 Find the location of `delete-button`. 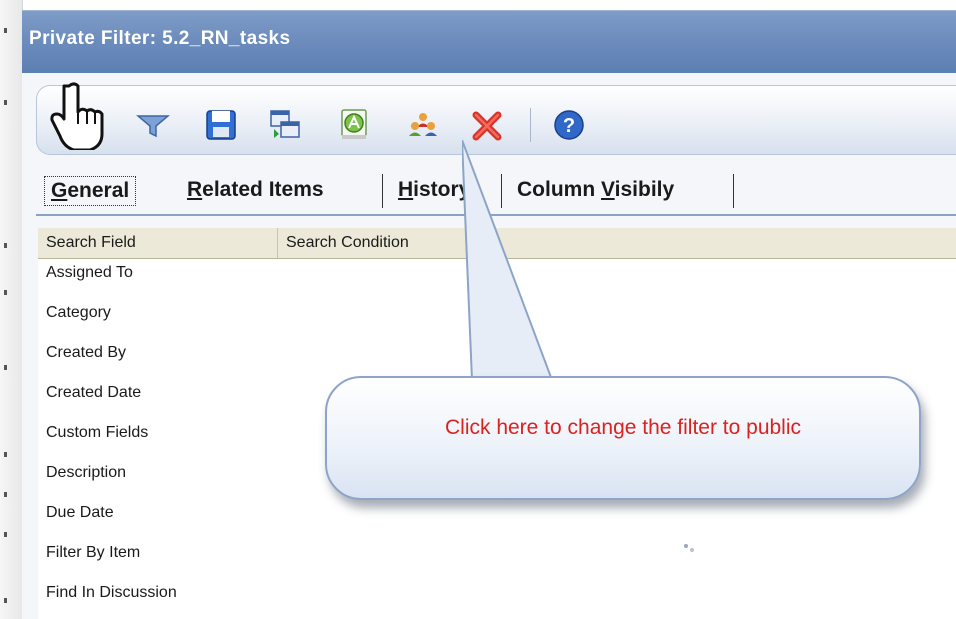

delete-button is located at coordinates (487, 125).